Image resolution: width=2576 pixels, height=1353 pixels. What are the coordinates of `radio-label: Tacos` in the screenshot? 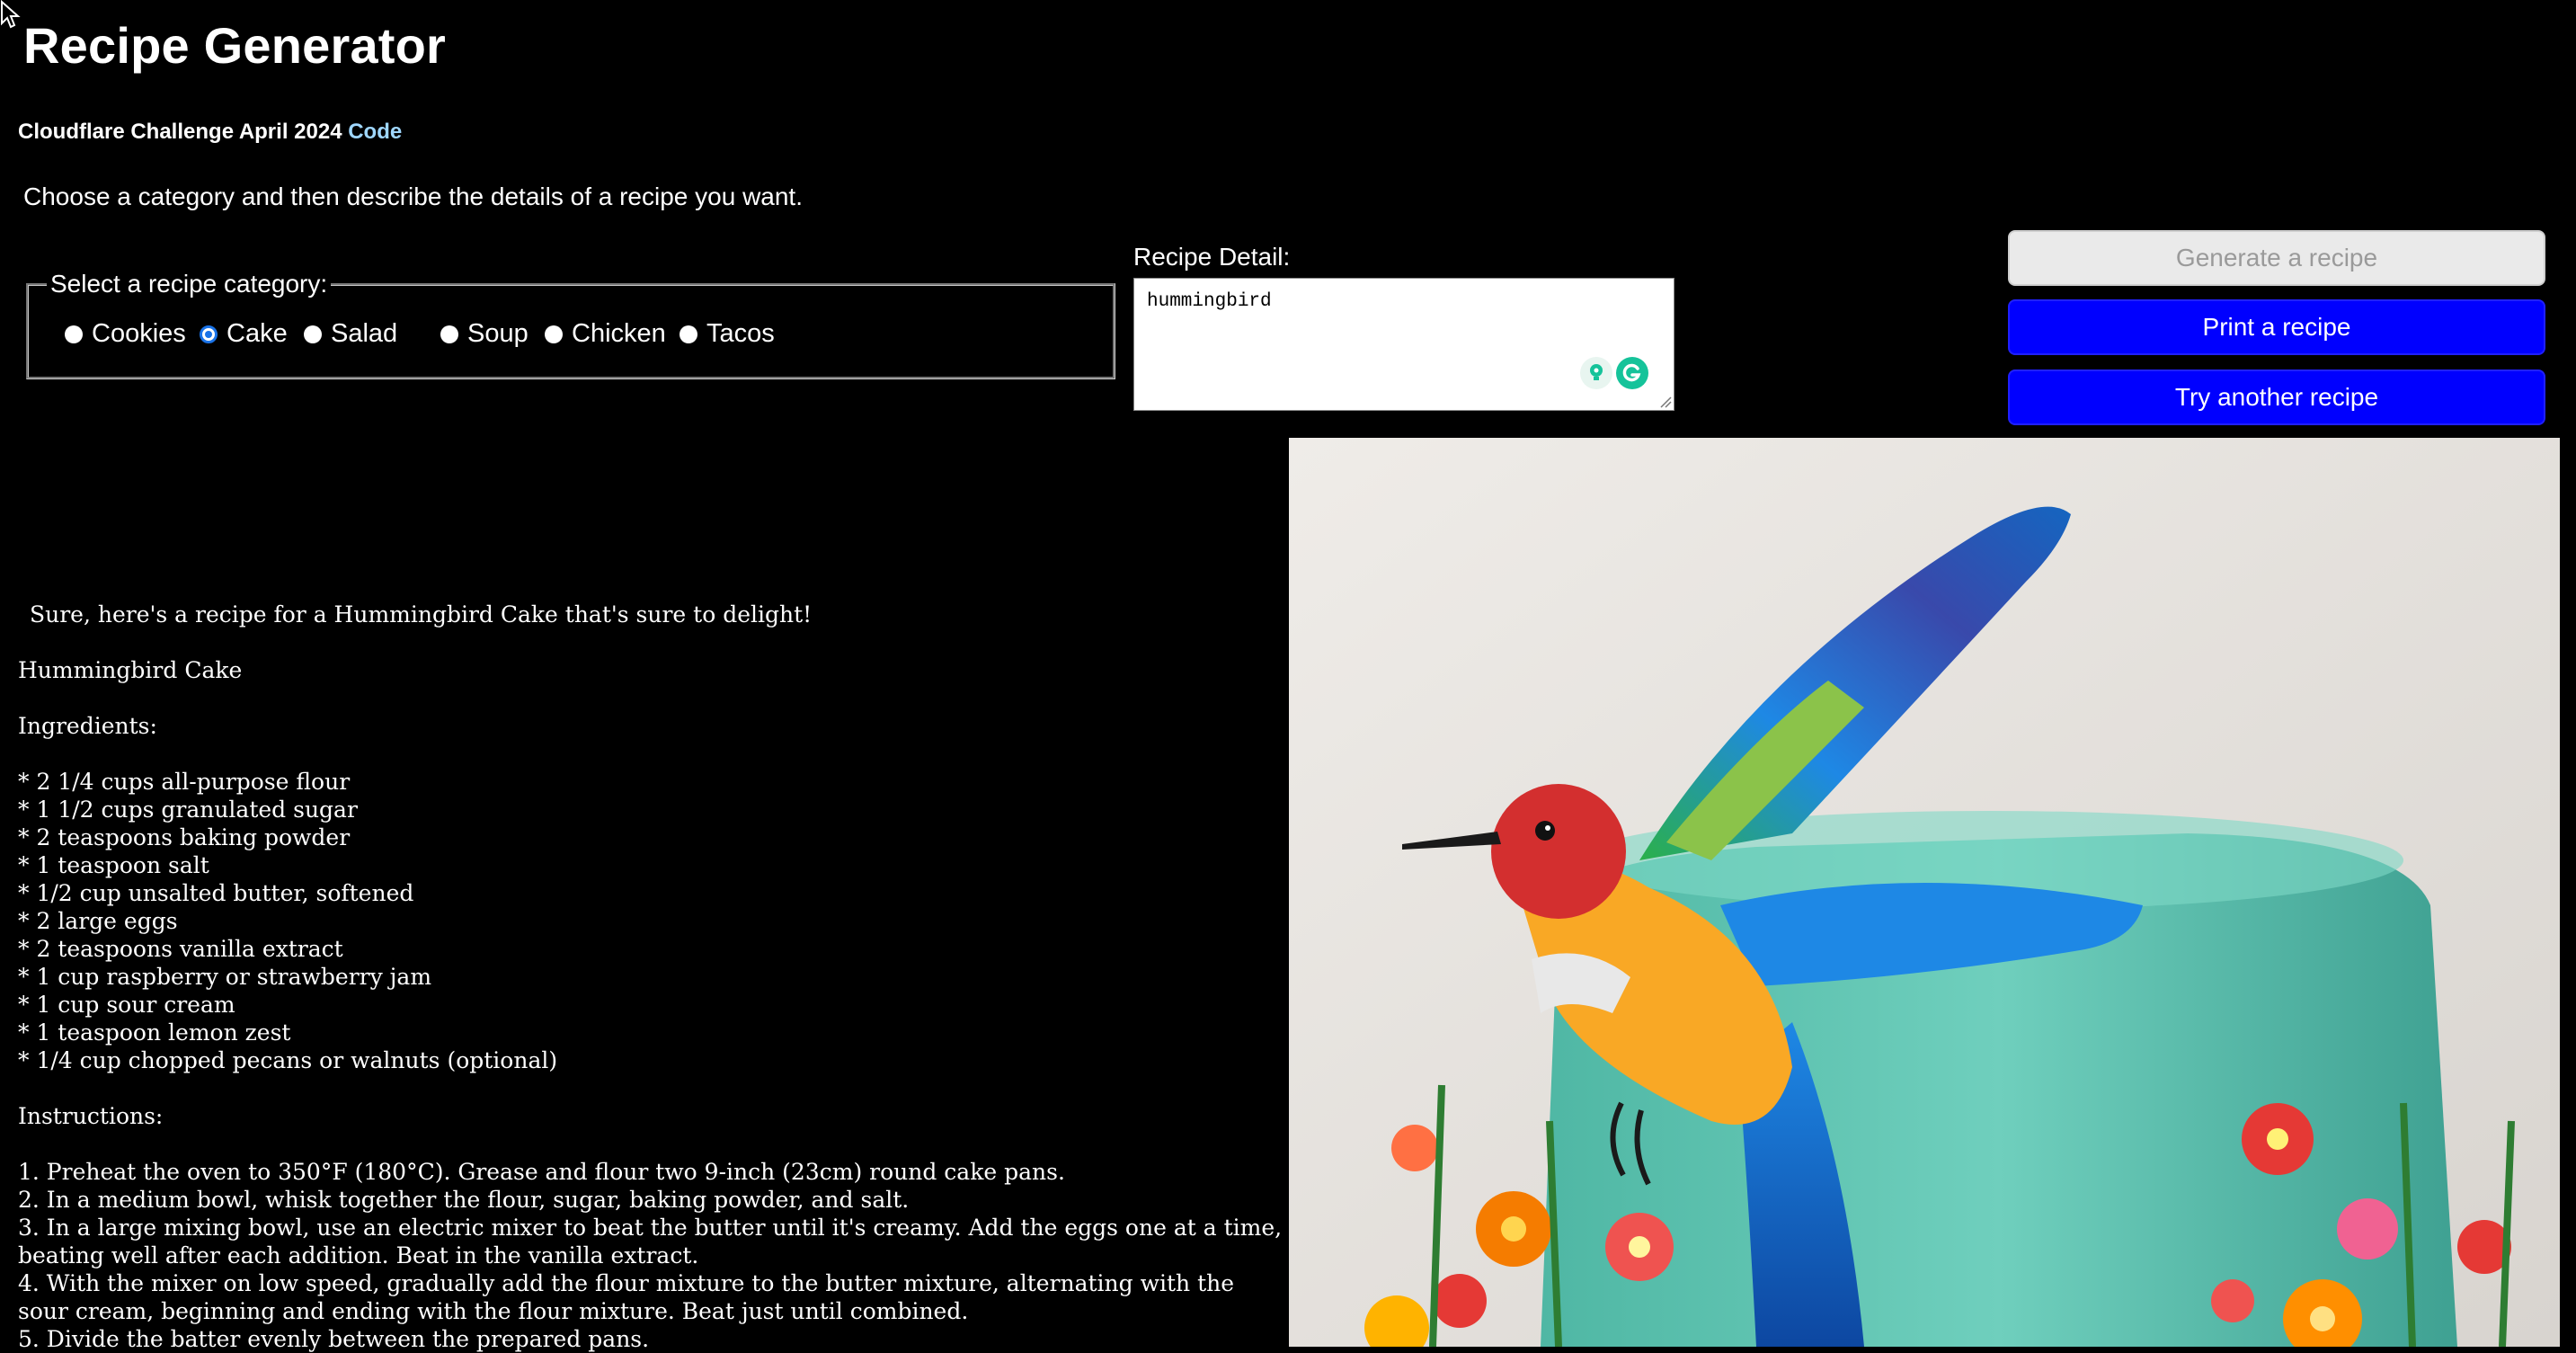 It's located at (740, 333).